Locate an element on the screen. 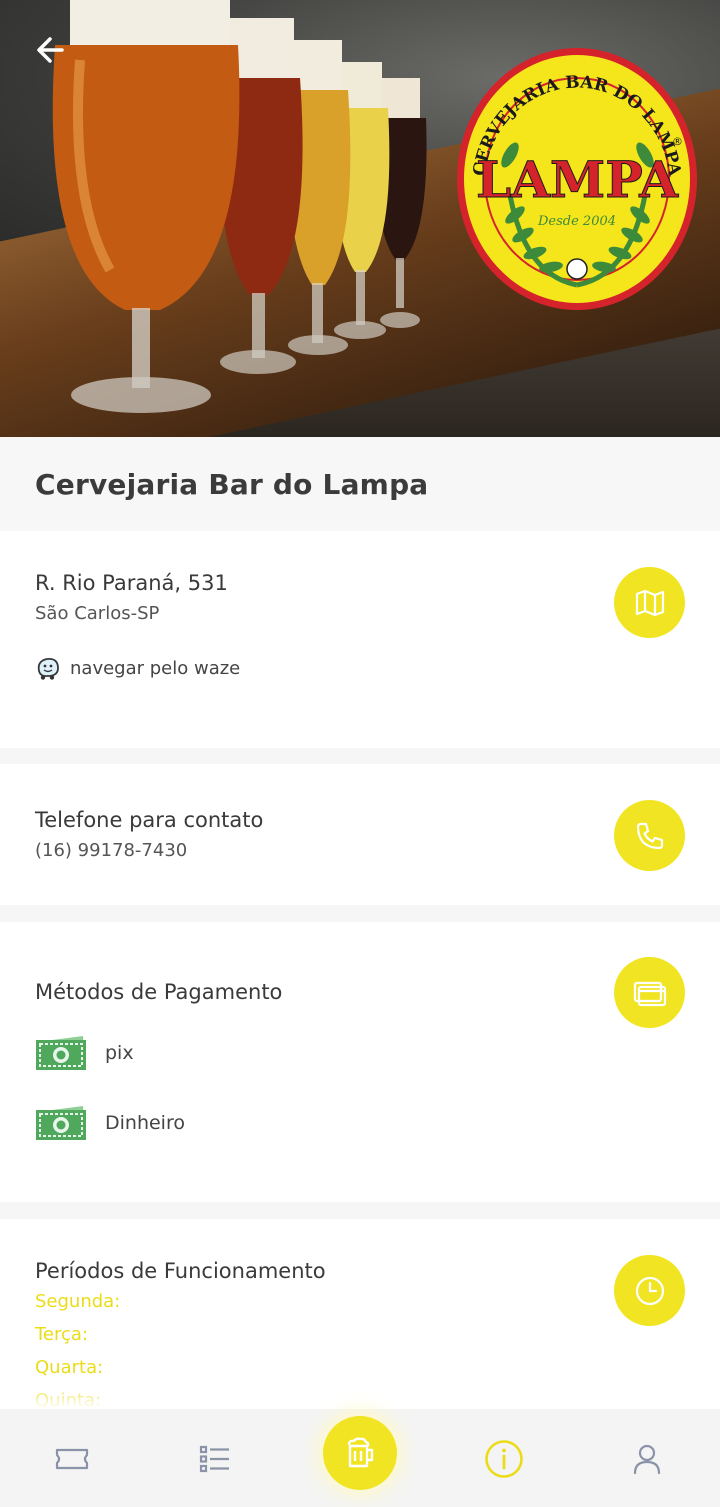 Image resolution: width=720 pixels, height=1507 pixels. payment-button is located at coordinates (649, 992).